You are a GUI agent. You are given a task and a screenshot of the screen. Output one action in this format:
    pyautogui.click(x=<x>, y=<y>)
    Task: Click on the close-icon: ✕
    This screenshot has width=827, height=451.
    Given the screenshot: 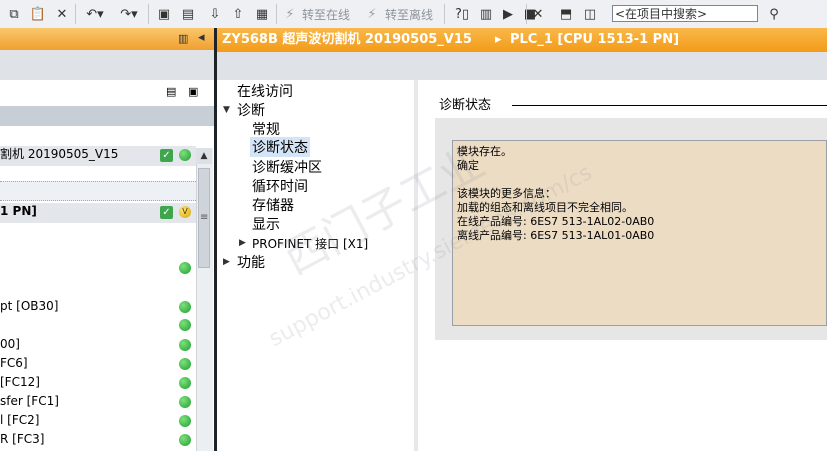 What is the action you would take?
    pyautogui.click(x=538, y=14)
    